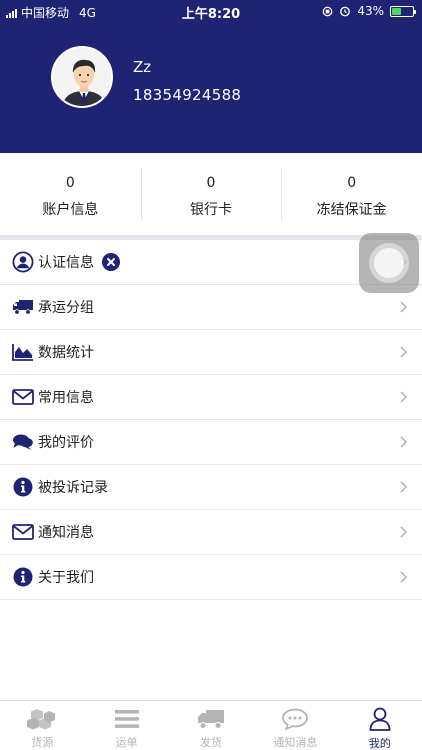 The width and height of the screenshot is (422, 750). I want to click on tab-label: 货源, so click(42, 742).